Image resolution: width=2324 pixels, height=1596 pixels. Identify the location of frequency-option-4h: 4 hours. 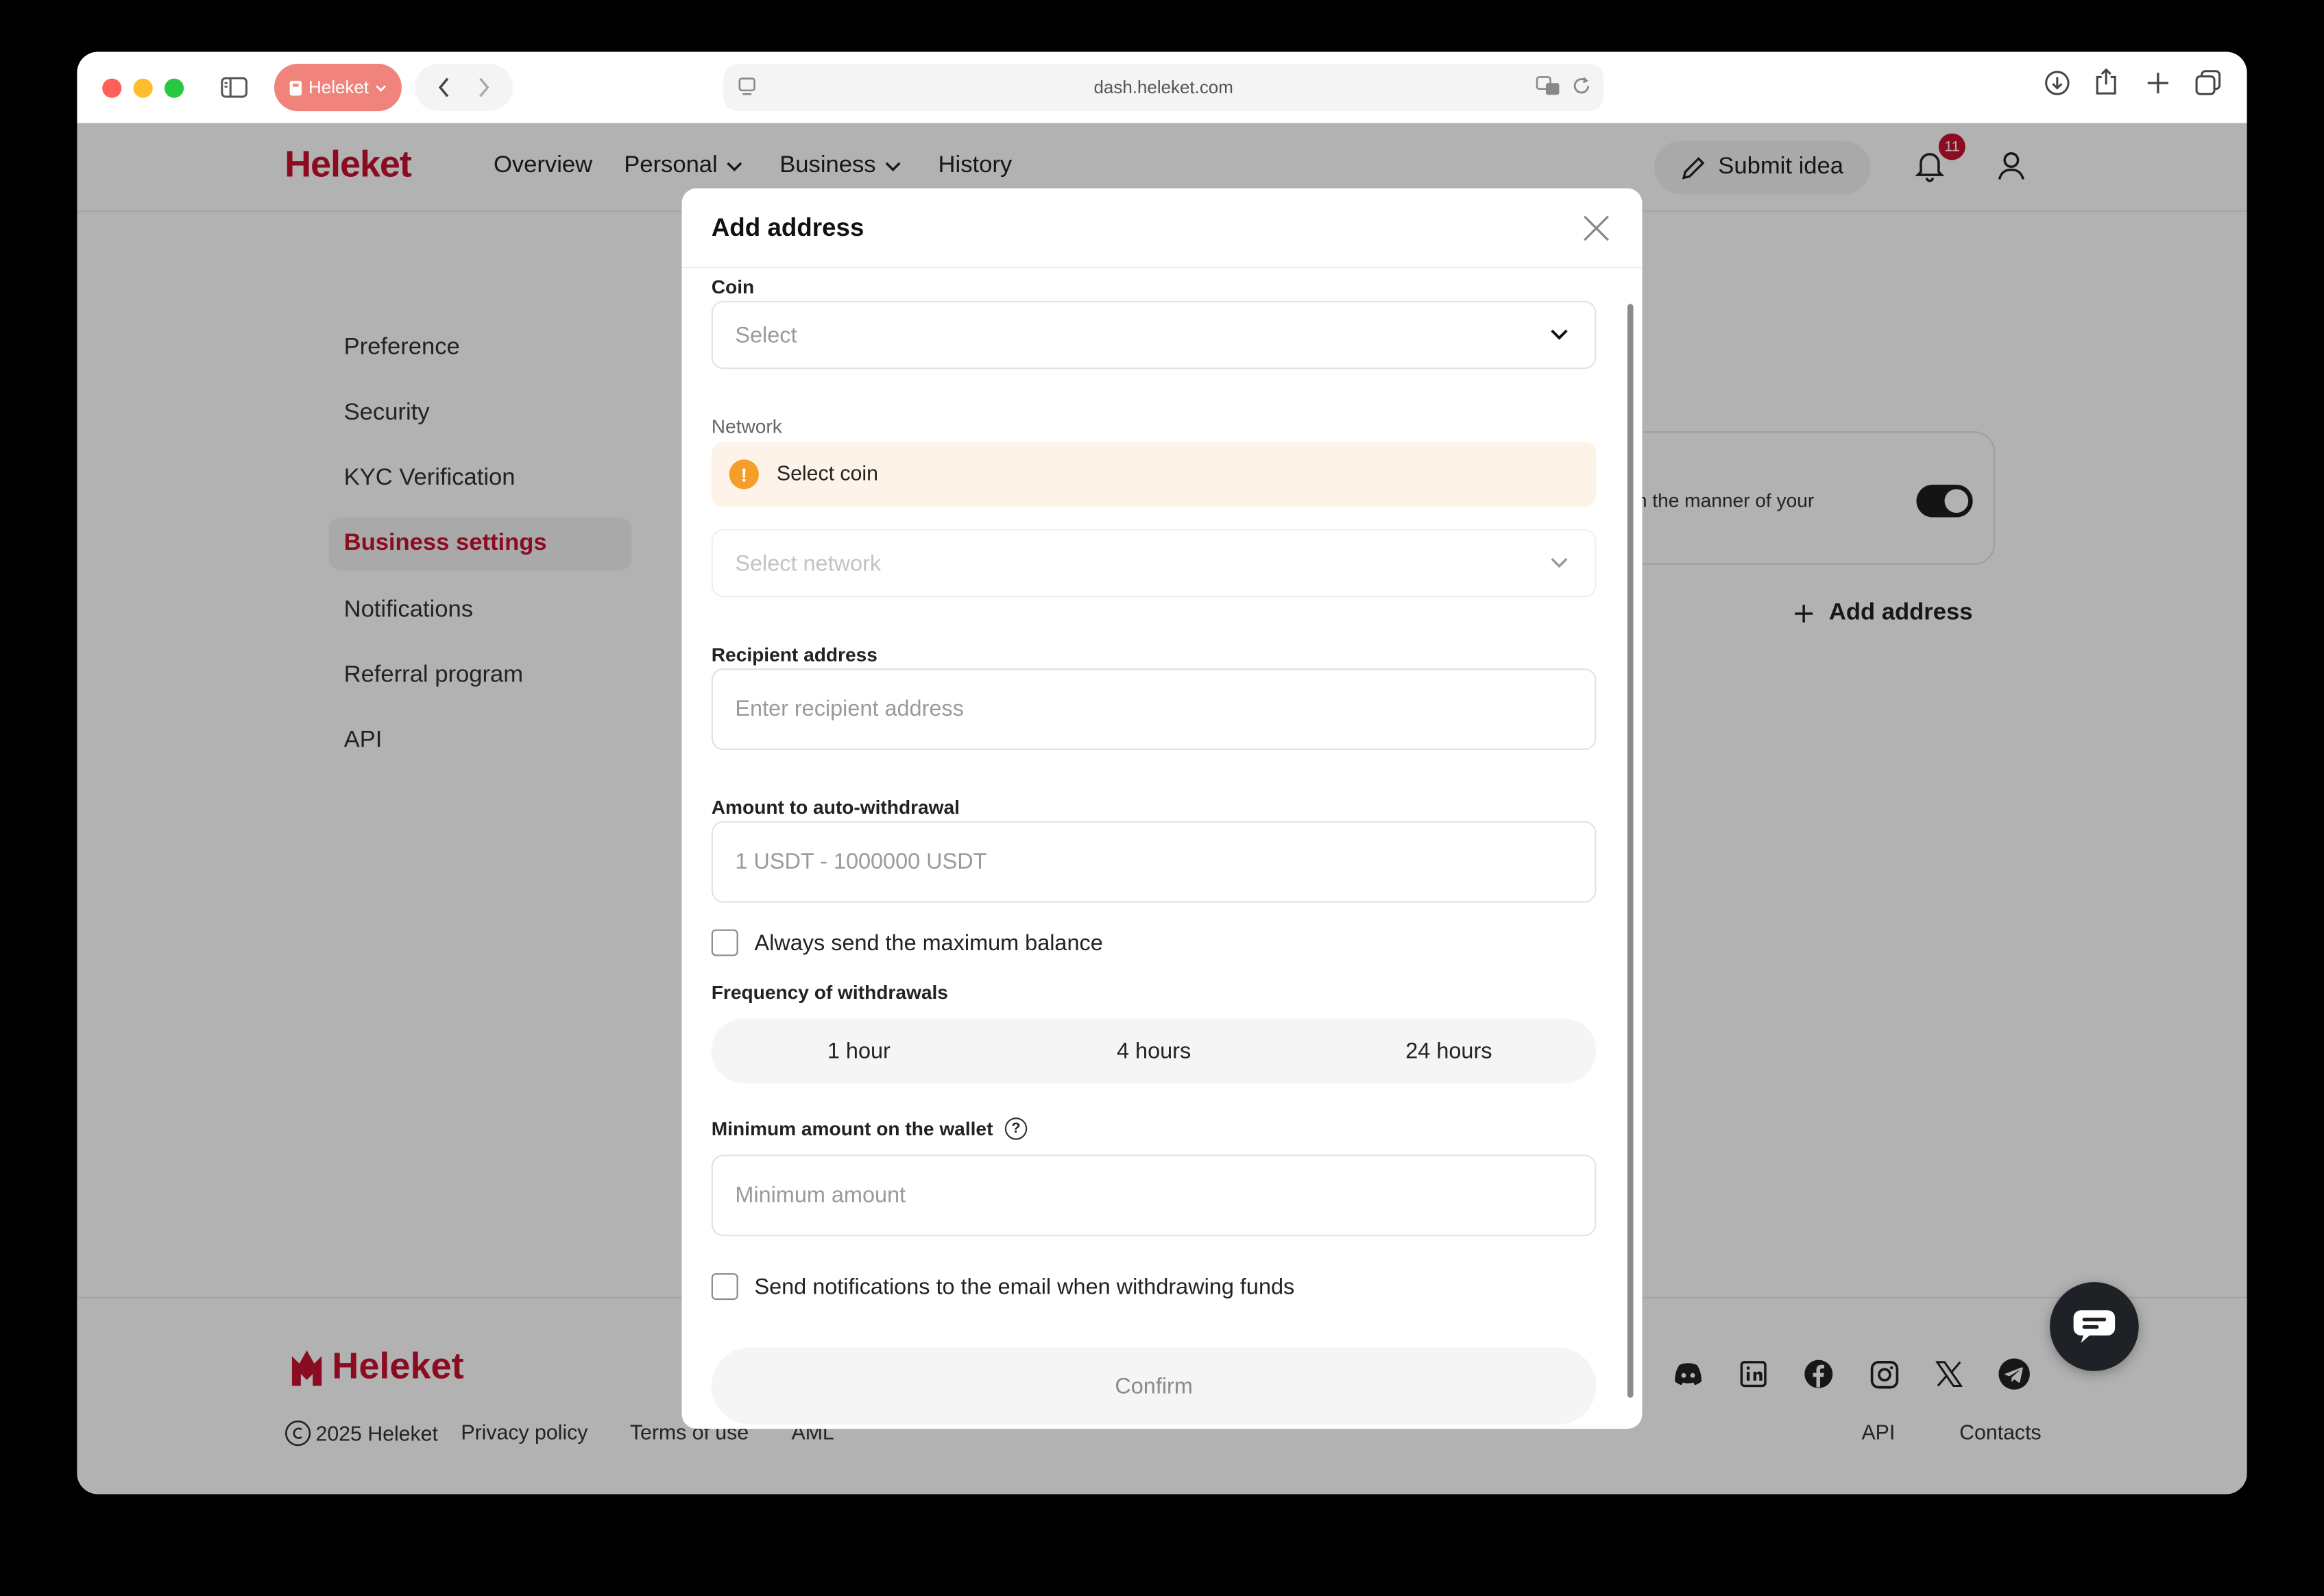
(1153, 1050).